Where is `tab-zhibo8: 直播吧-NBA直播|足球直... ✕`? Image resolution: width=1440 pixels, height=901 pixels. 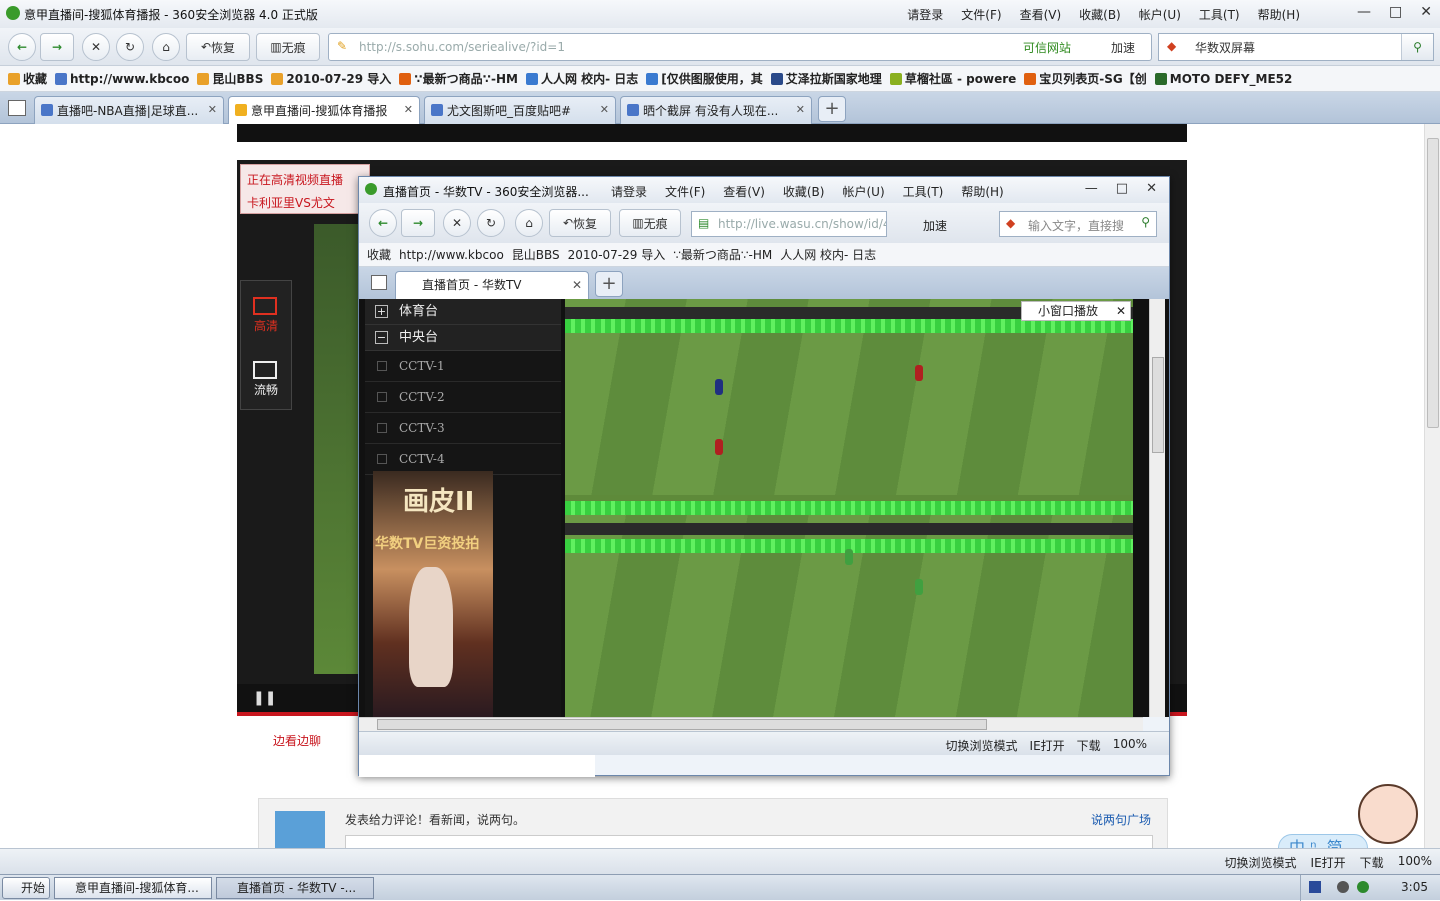 tab-zhibo8: 直播吧-NBA直播|足球直... ✕ is located at coordinates (129, 110).